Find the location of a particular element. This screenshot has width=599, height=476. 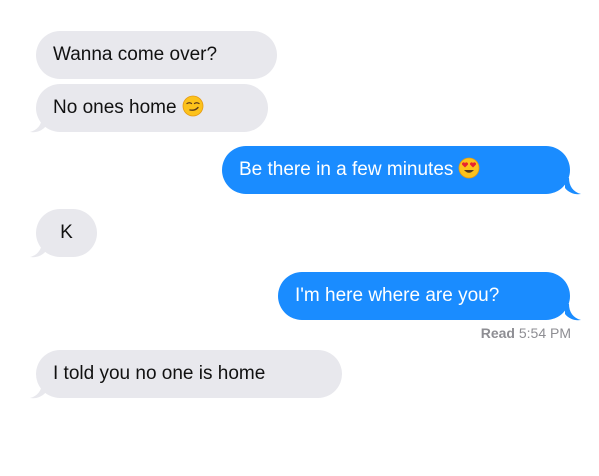

heart-eyes-emoji-icon is located at coordinates (469, 168).